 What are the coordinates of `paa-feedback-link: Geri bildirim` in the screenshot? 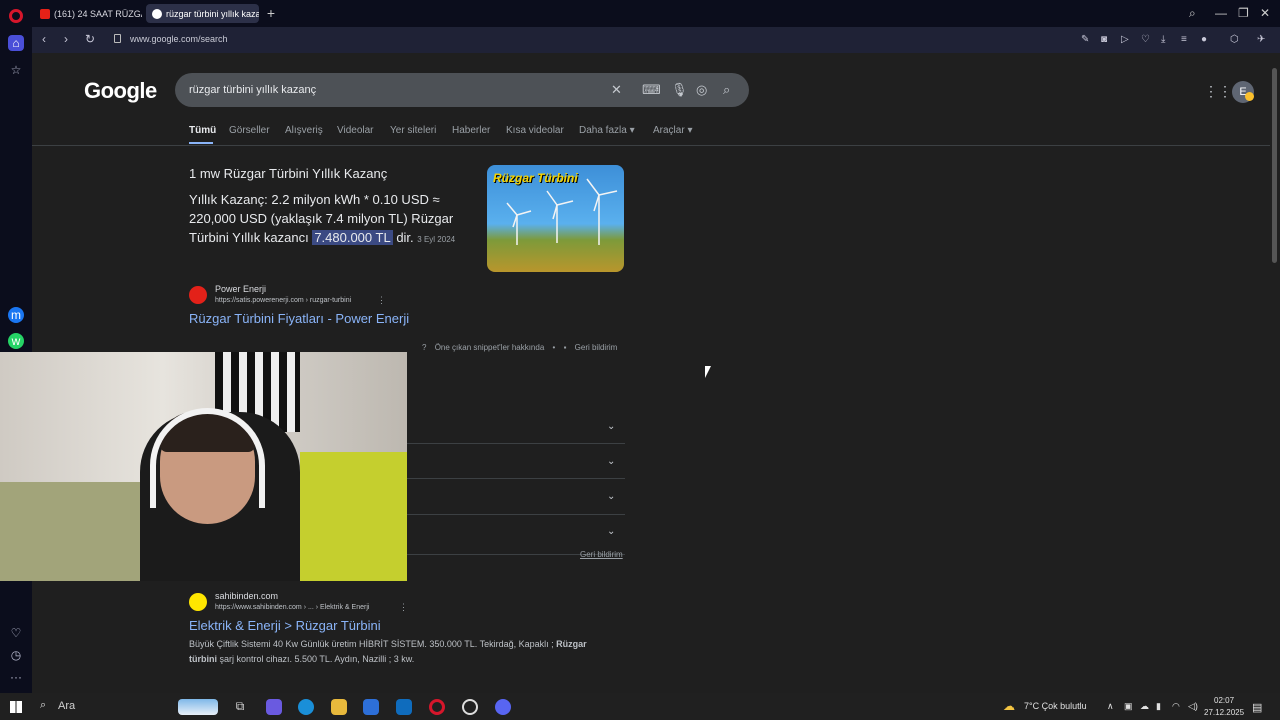 It's located at (601, 554).